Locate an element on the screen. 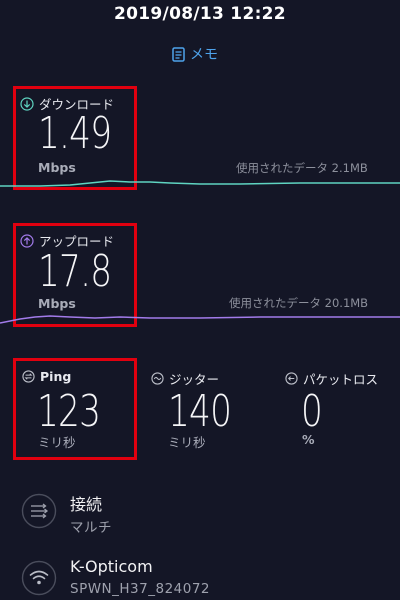 This screenshot has width=400, height=600. network-row: K-Opticom SPWN_H37_824072 is located at coordinates (200, 575).